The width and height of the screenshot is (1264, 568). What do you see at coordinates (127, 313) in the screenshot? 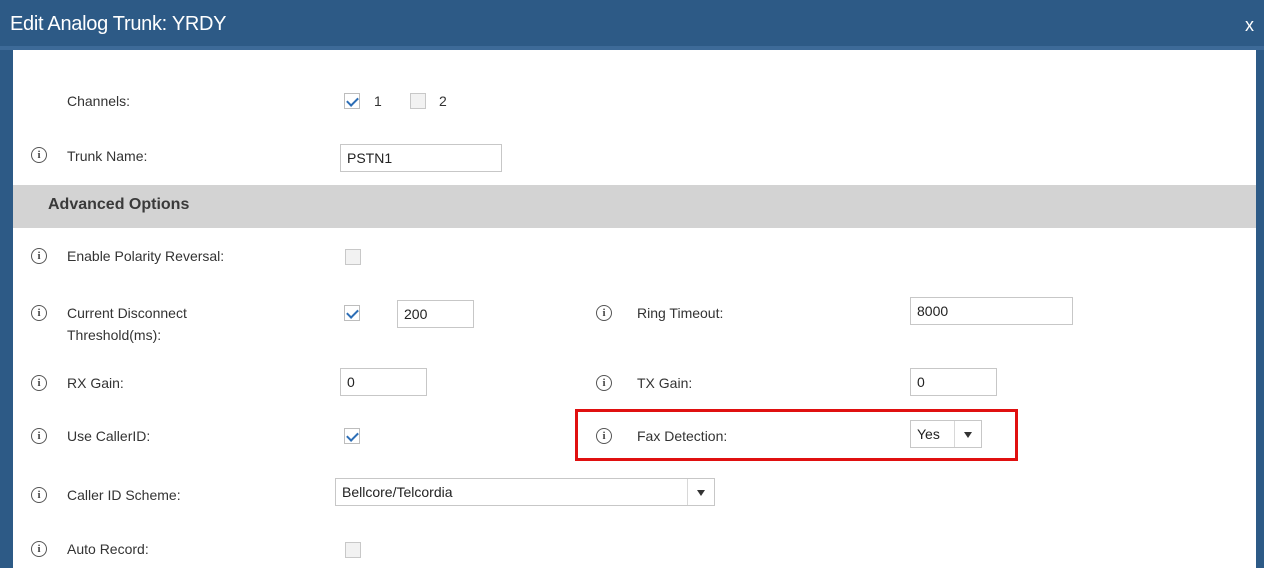
I see `disconnect-threshold-label-line1: Current Disconnect` at bounding box center [127, 313].